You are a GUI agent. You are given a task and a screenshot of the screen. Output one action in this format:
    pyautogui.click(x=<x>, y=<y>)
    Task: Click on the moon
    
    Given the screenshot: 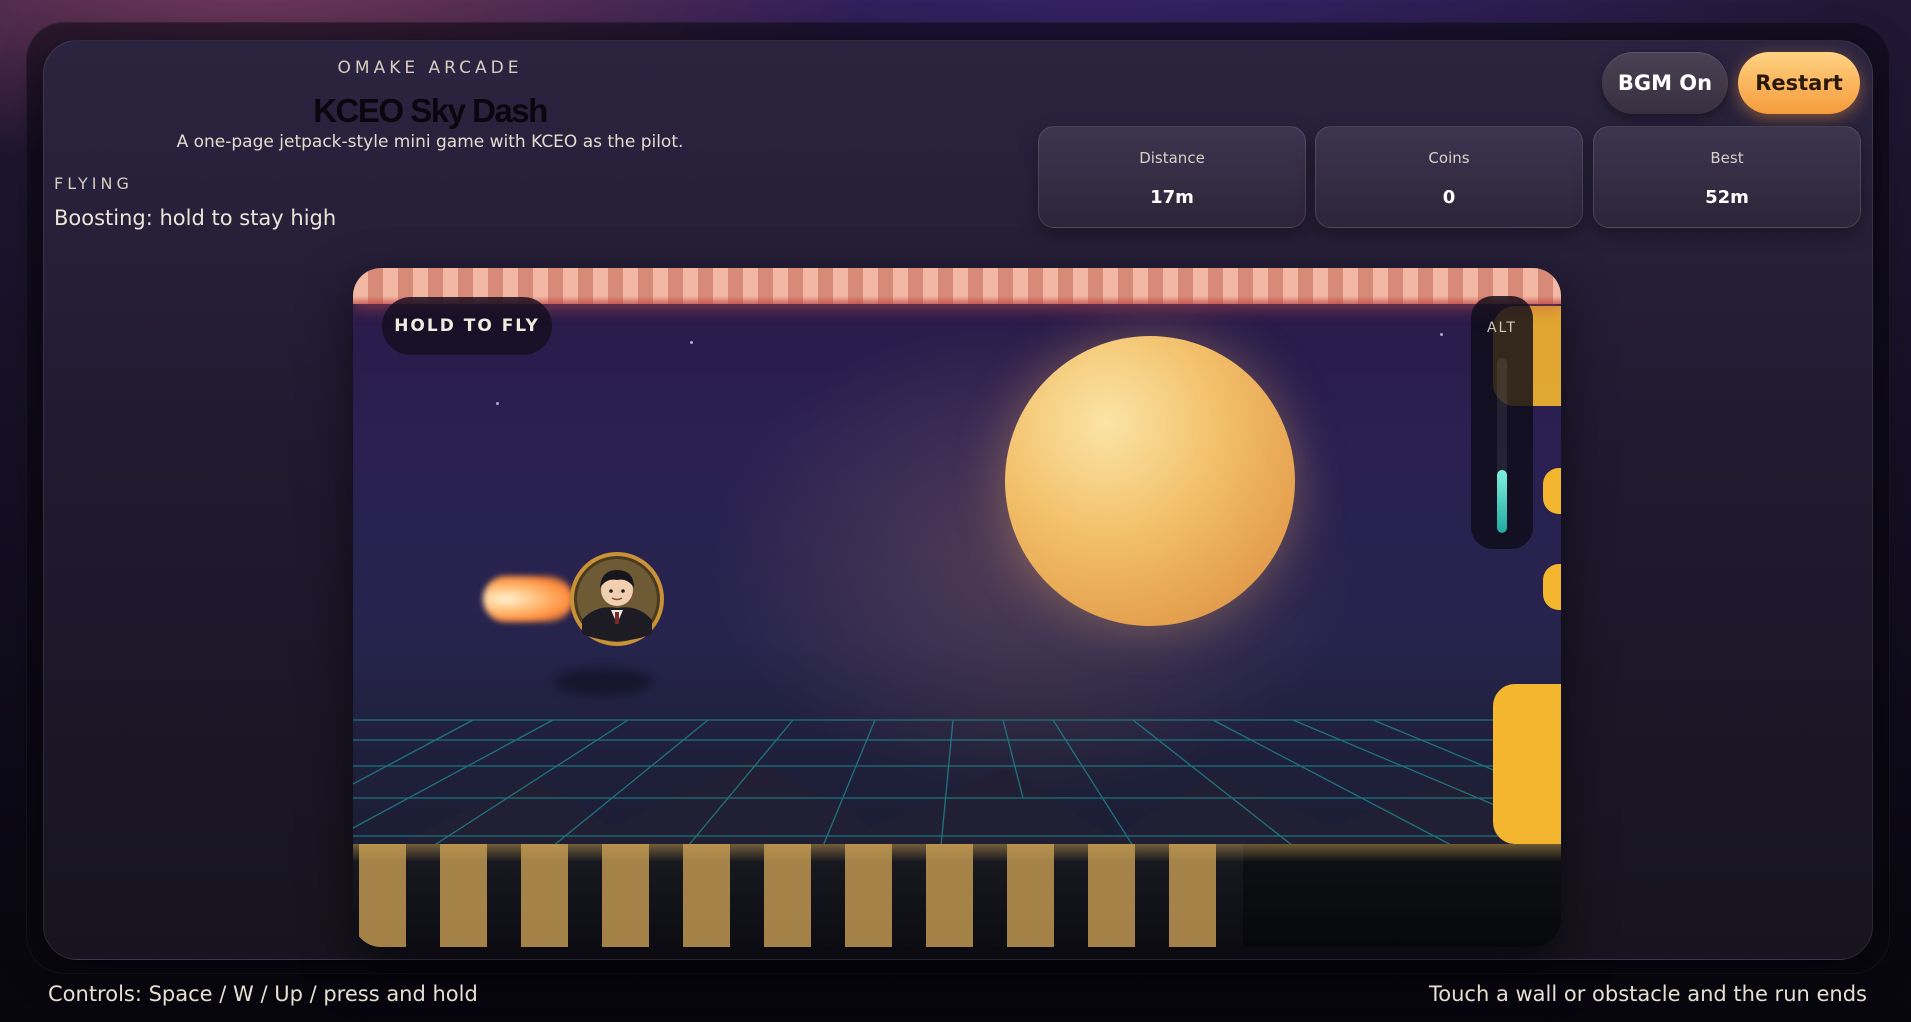 What is the action you would take?
    pyautogui.click(x=1150, y=481)
    